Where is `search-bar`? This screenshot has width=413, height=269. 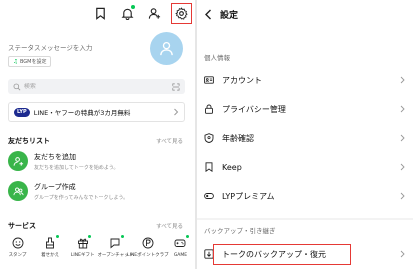 search-bar is located at coordinates (96, 86).